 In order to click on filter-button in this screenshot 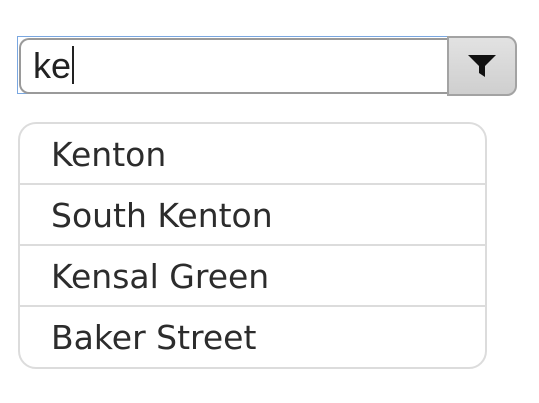, I will do `click(482, 66)`.